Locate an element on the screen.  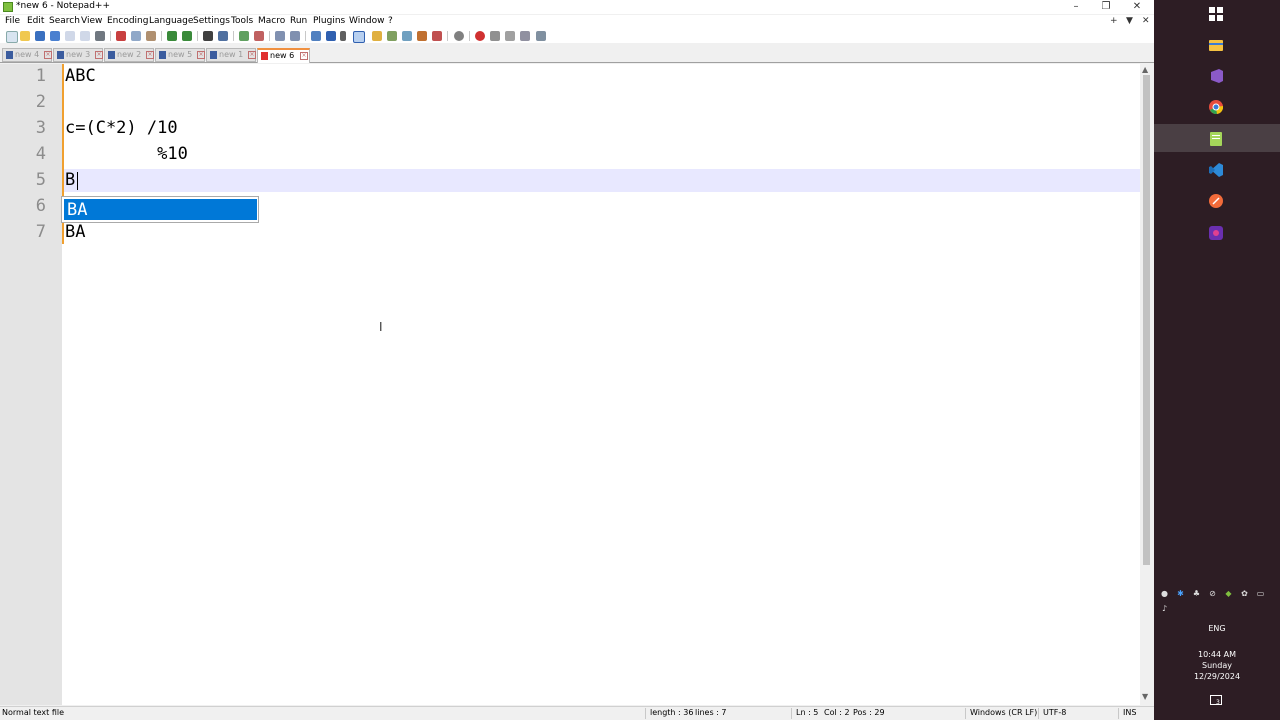
show-all-chars-icon is located at coordinates (331, 36).